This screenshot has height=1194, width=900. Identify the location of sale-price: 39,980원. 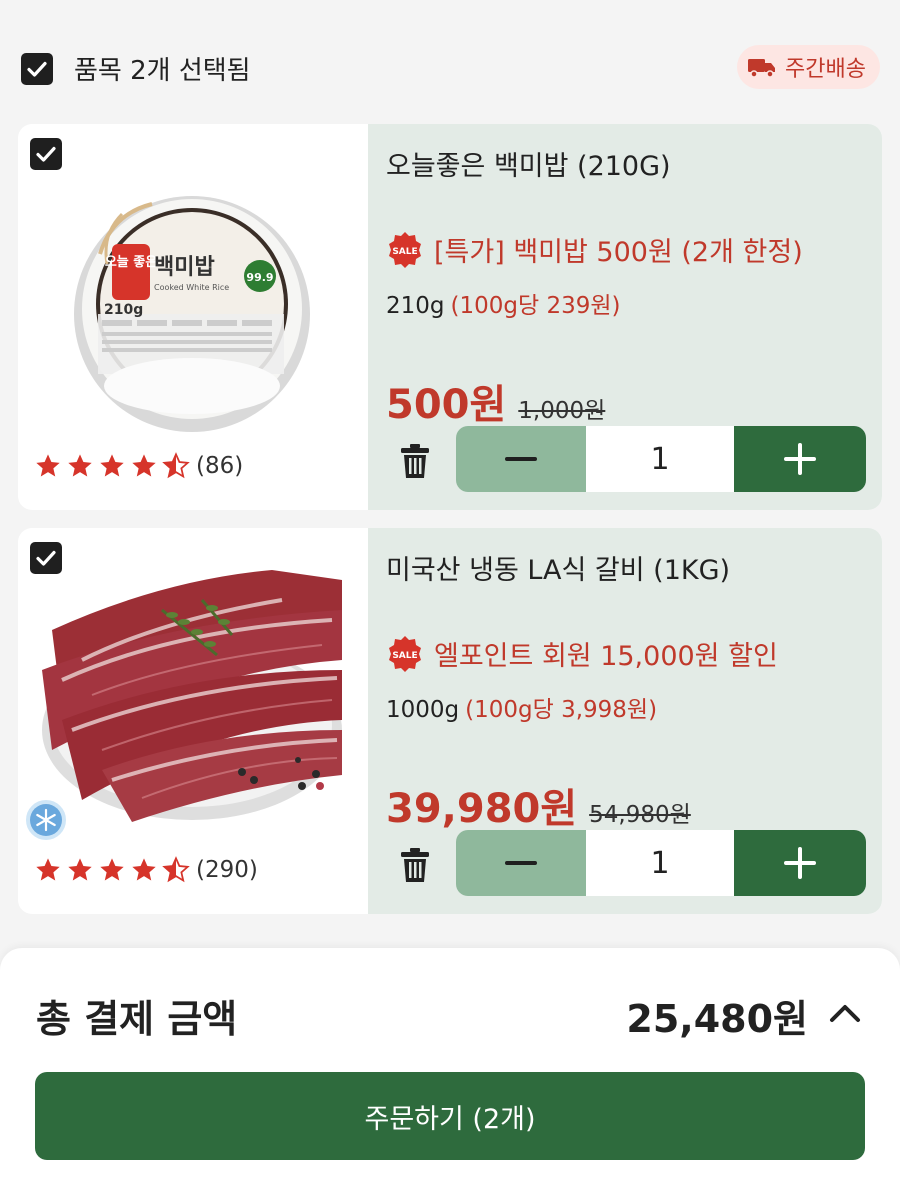
(482, 809).